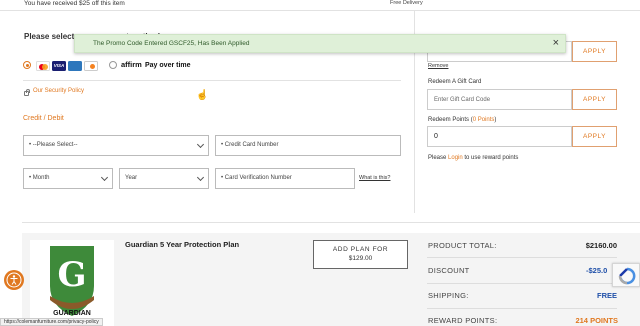 This screenshot has width=640, height=326. What do you see at coordinates (601, 245) in the screenshot?
I see `product-total-value: $2160.00` at bounding box center [601, 245].